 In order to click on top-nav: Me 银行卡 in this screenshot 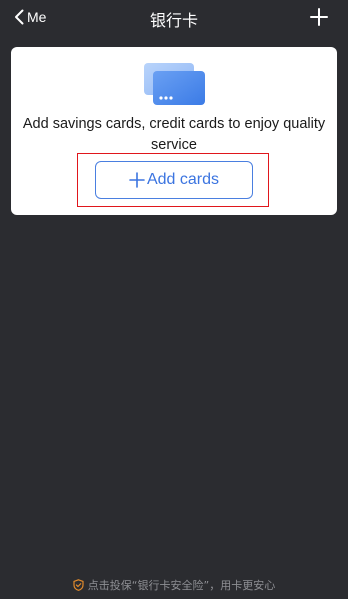, I will do `click(174, 17)`.